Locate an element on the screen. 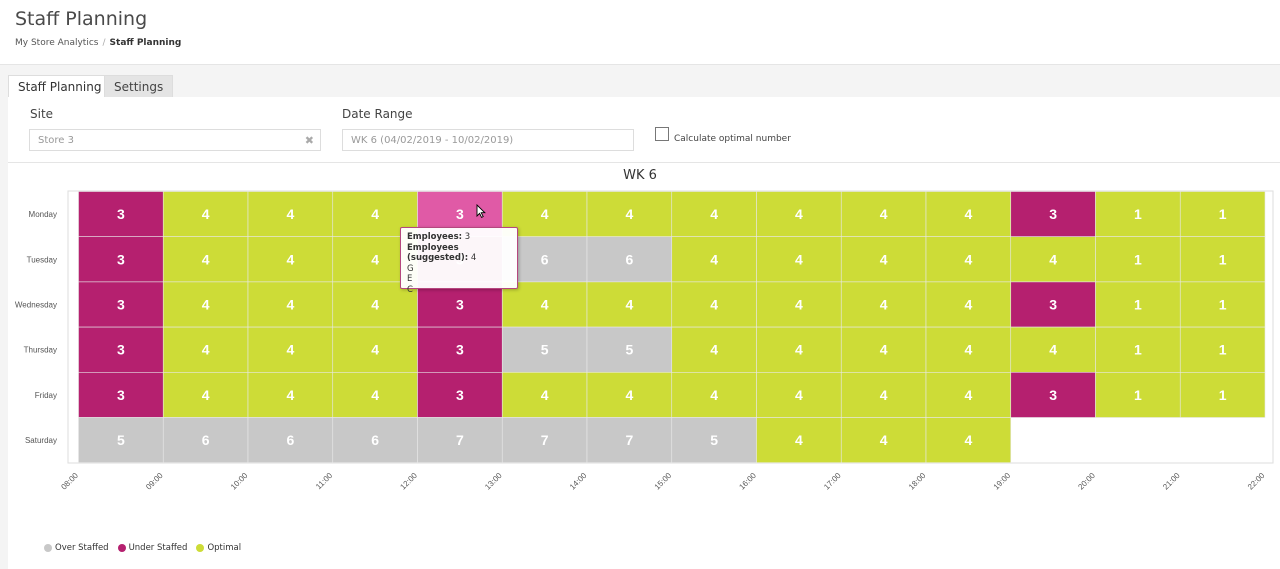  y-axis-tick-label: Monday is located at coordinates (43, 214).